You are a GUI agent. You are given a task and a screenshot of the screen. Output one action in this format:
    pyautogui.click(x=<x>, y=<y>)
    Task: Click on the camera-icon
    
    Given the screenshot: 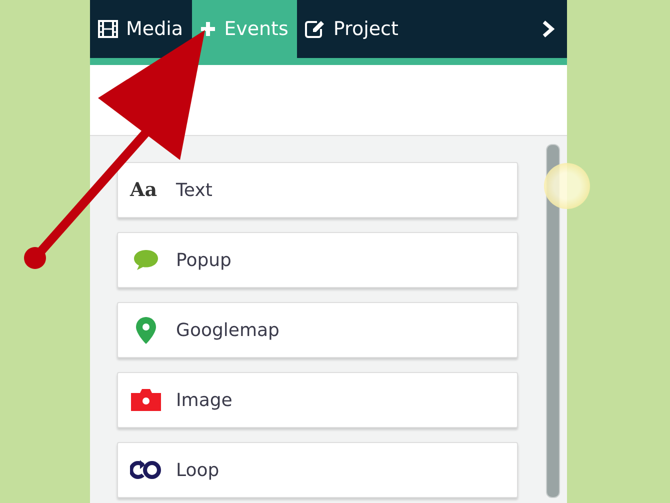 What is the action you would take?
    pyautogui.click(x=146, y=400)
    